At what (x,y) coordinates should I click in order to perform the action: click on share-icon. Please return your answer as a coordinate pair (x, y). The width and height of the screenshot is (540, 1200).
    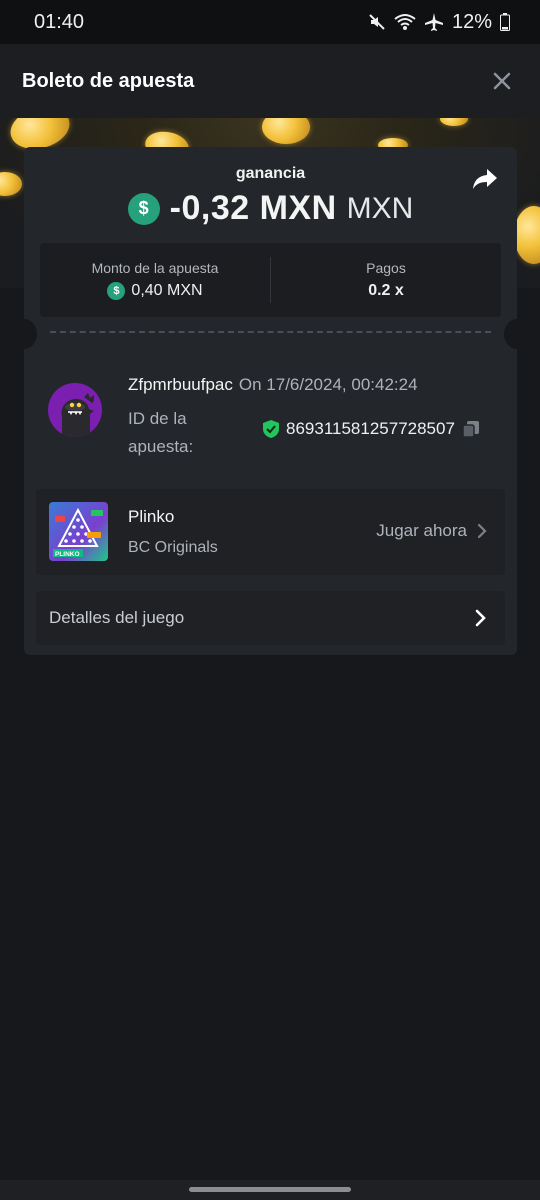
    Looking at the image, I should click on (485, 179).